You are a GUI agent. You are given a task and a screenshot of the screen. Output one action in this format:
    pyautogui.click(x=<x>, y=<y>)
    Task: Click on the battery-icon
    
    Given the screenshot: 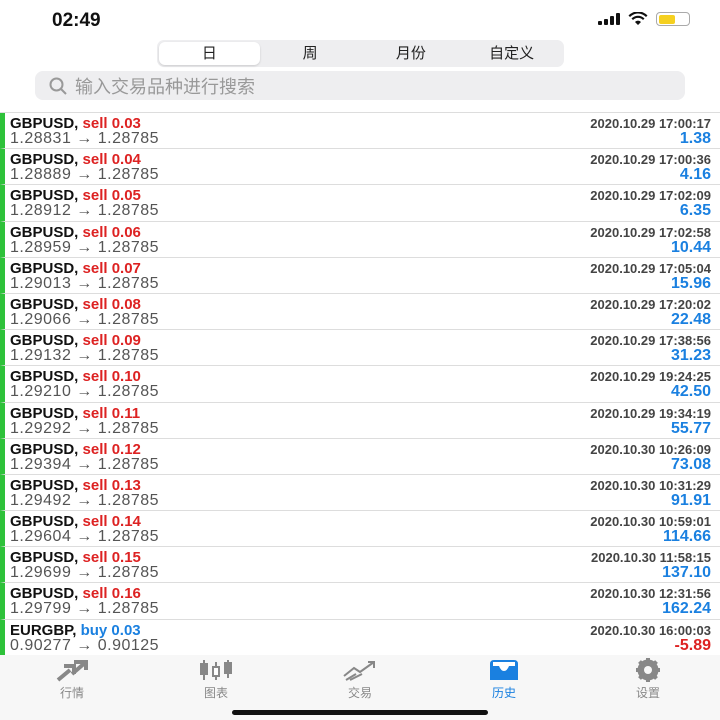 What is the action you would take?
    pyautogui.click(x=673, y=19)
    